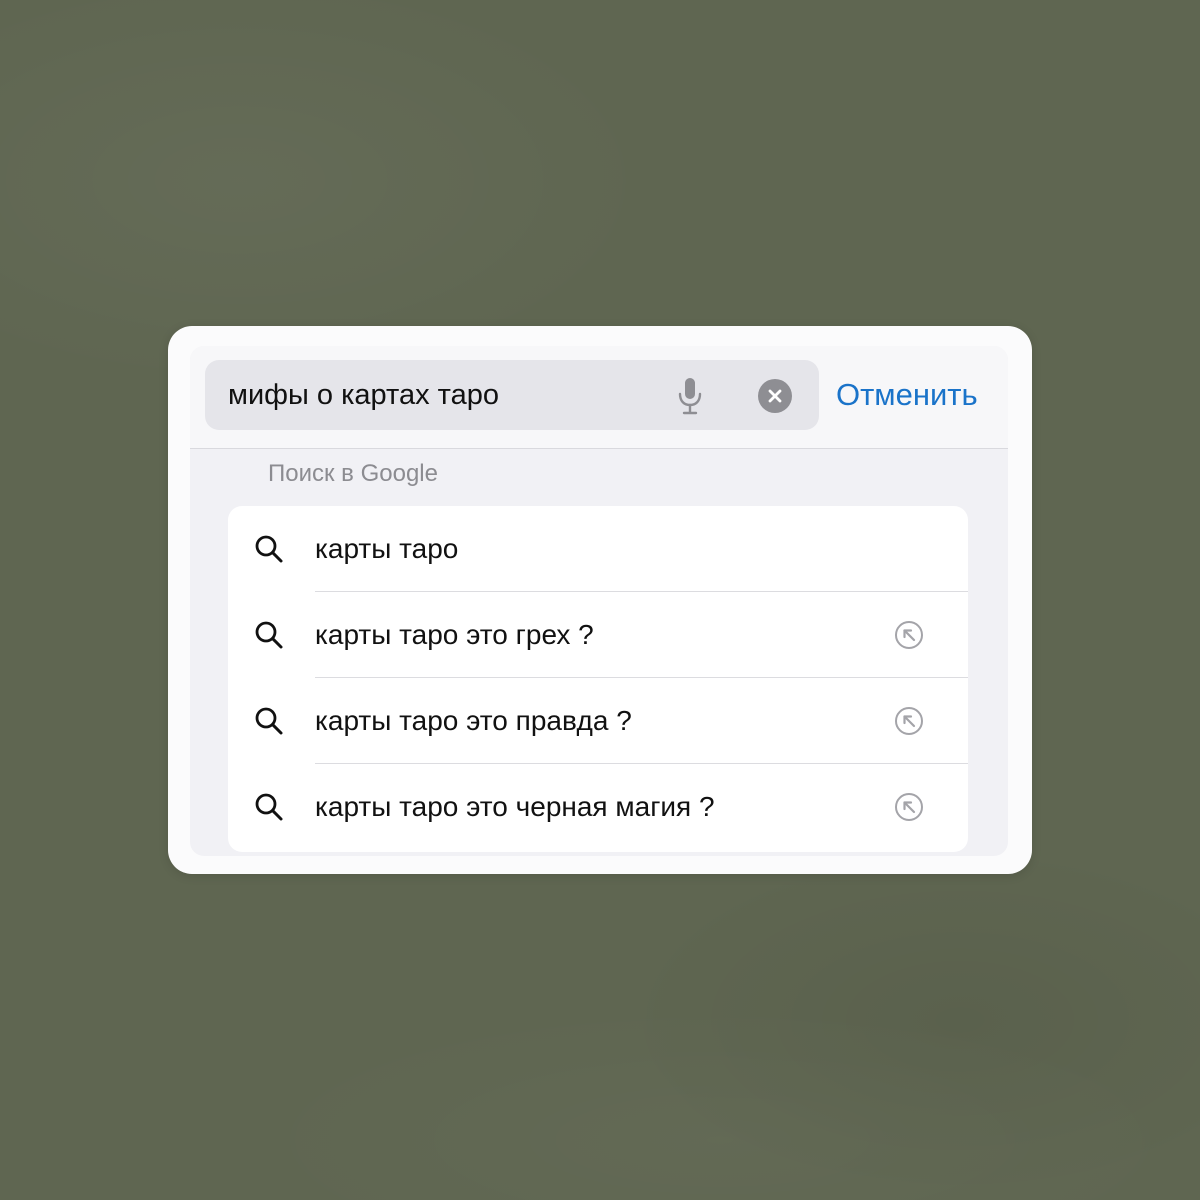 Image resolution: width=1200 pixels, height=1200 pixels. What do you see at coordinates (512, 395) in the screenshot?
I see `search-field: мифы о картах таро` at bounding box center [512, 395].